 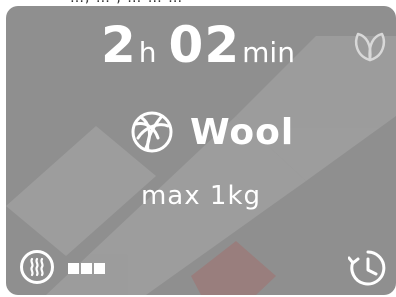 I want to click on steam-icon, so click(x=37, y=267).